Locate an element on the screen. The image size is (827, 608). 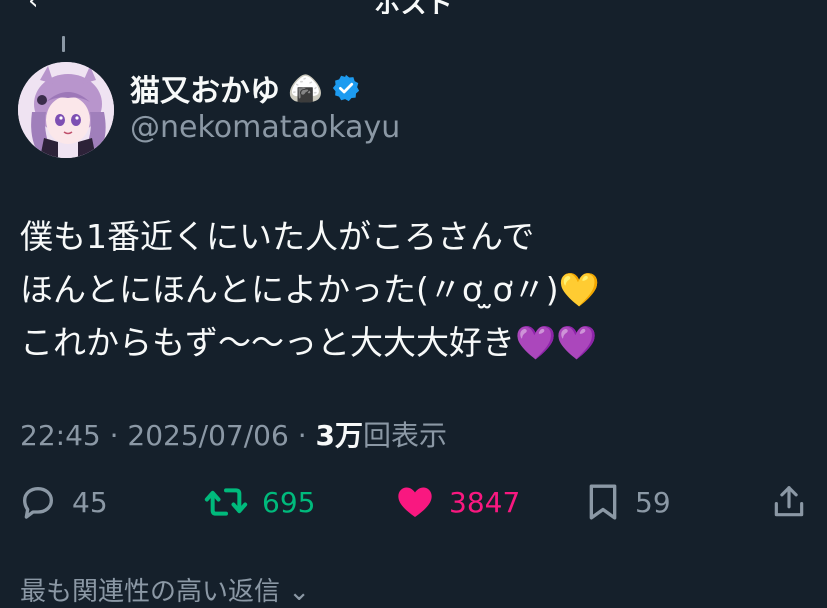
avatar is located at coordinates (66, 110).